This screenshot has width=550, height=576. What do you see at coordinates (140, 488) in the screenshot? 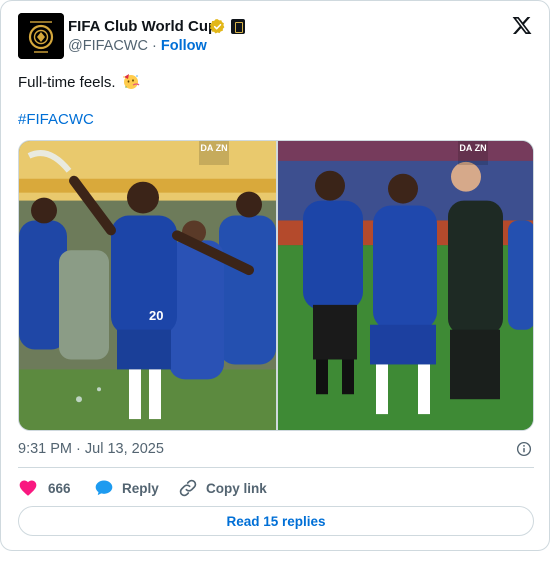
I see `reply-label: Reply` at bounding box center [140, 488].